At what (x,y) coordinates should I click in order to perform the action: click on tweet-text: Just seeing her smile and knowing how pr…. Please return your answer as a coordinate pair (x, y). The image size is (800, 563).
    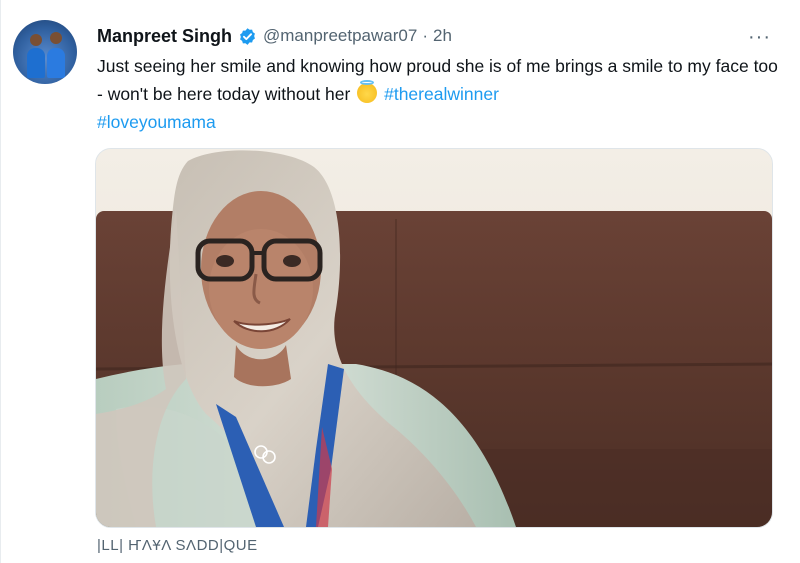
    Looking at the image, I should click on (442, 94).